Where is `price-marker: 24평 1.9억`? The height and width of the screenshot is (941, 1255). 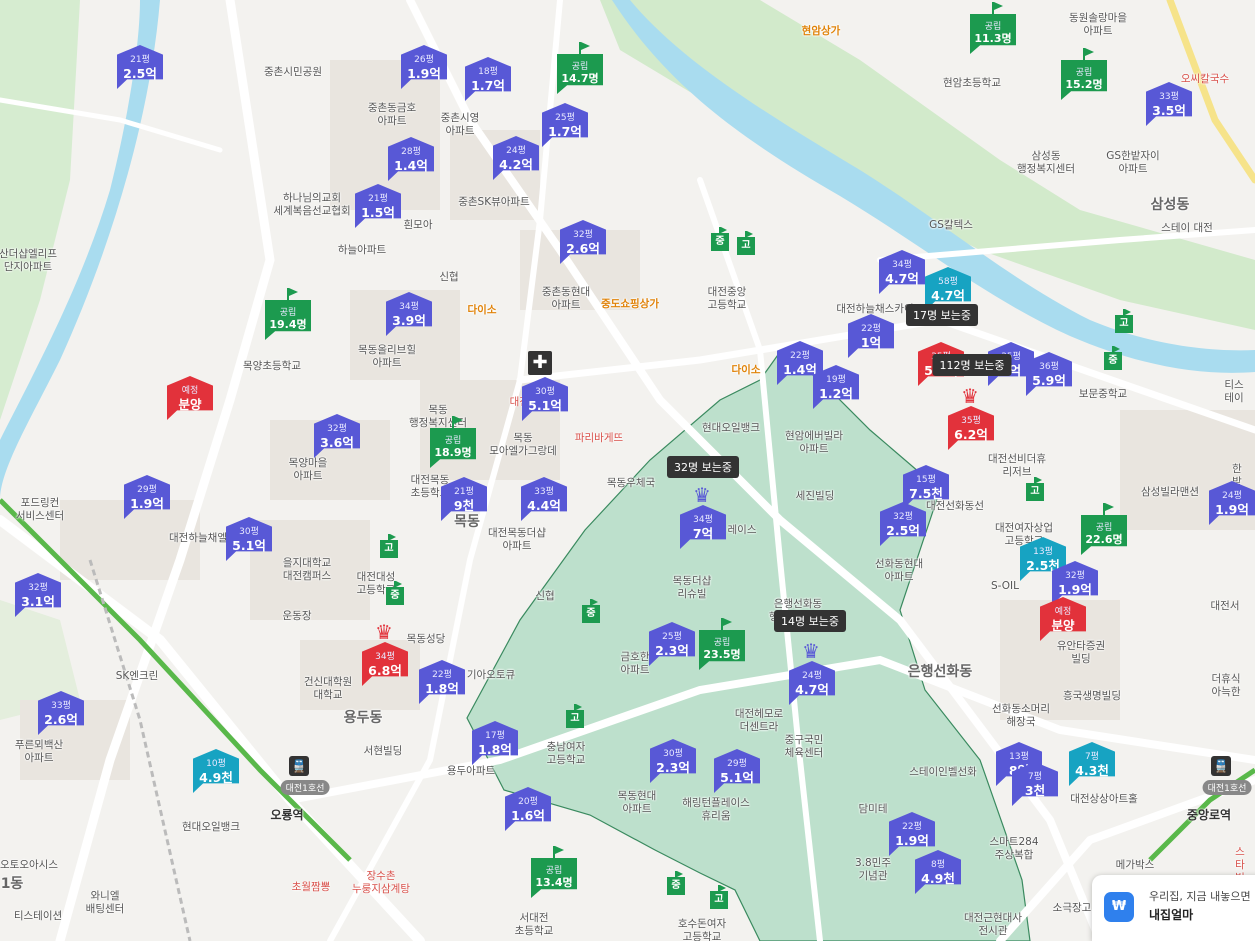 price-marker: 24평 1.9억 is located at coordinates (1232, 499).